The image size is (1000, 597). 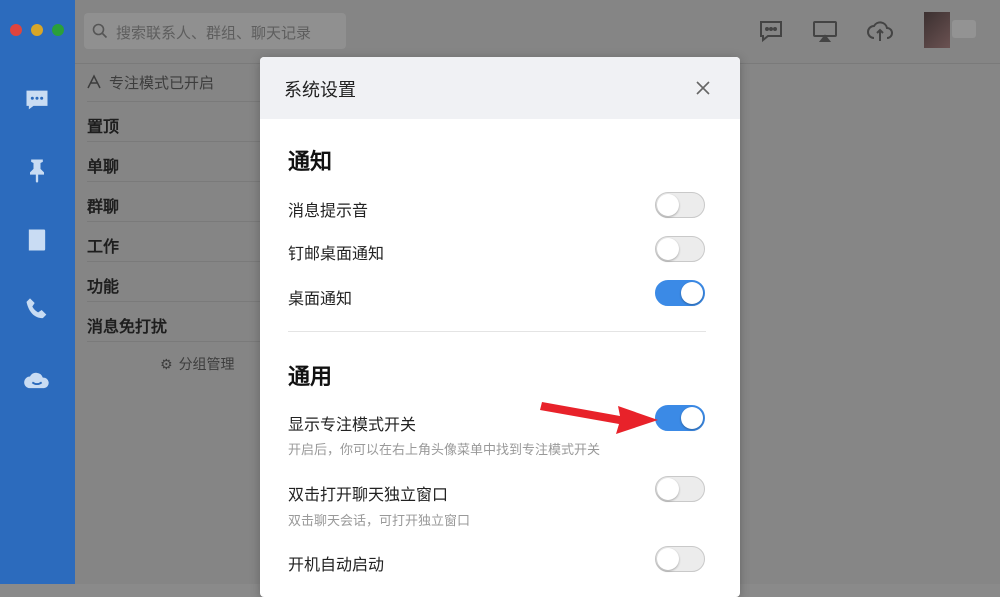 I want to click on option-label: 开机自动启动, so click(x=336, y=564).